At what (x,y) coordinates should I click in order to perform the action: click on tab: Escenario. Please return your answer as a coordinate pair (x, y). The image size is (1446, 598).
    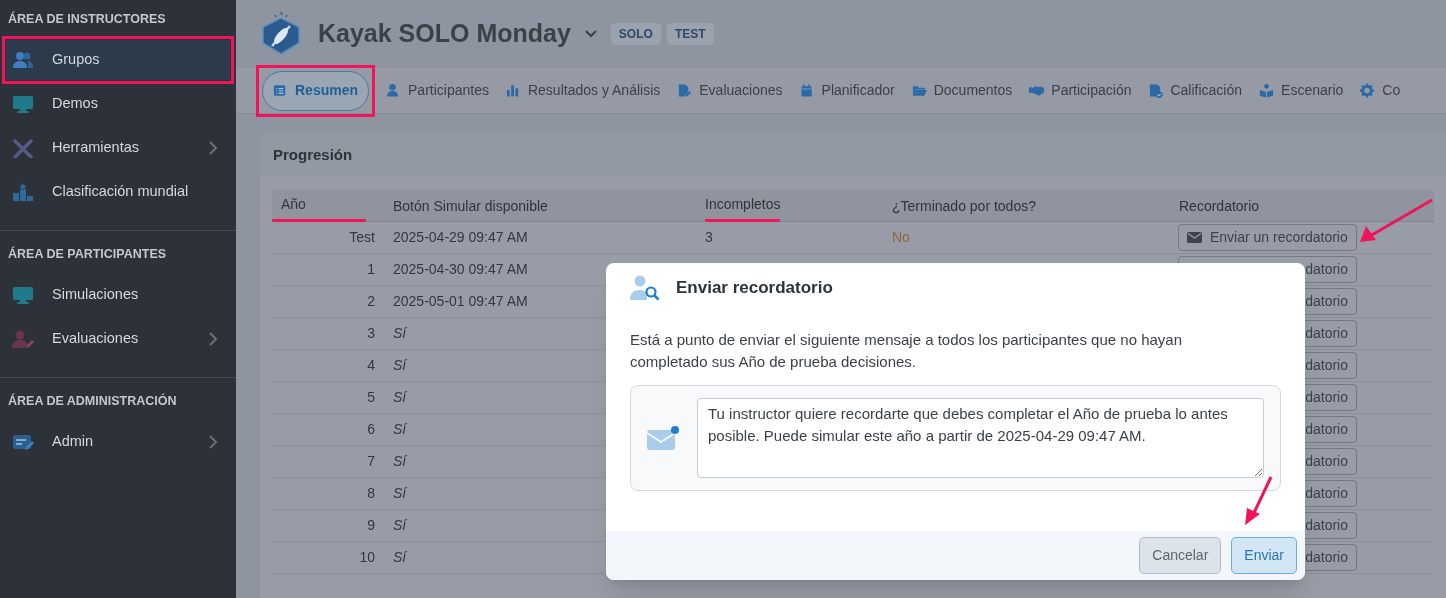
    Looking at the image, I should click on (1301, 90).